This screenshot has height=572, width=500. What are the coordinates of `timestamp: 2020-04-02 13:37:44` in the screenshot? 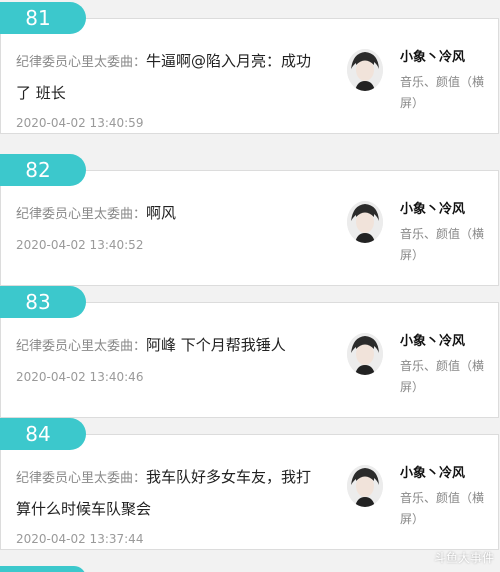 It's located at (80, 539).